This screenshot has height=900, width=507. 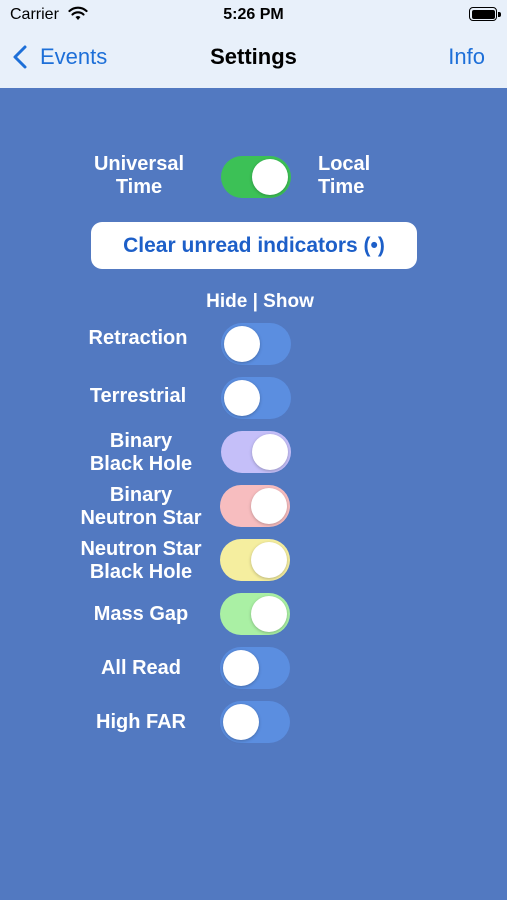 I want to click on filter-toggle-terrestrial, so click(x=256, y=398).